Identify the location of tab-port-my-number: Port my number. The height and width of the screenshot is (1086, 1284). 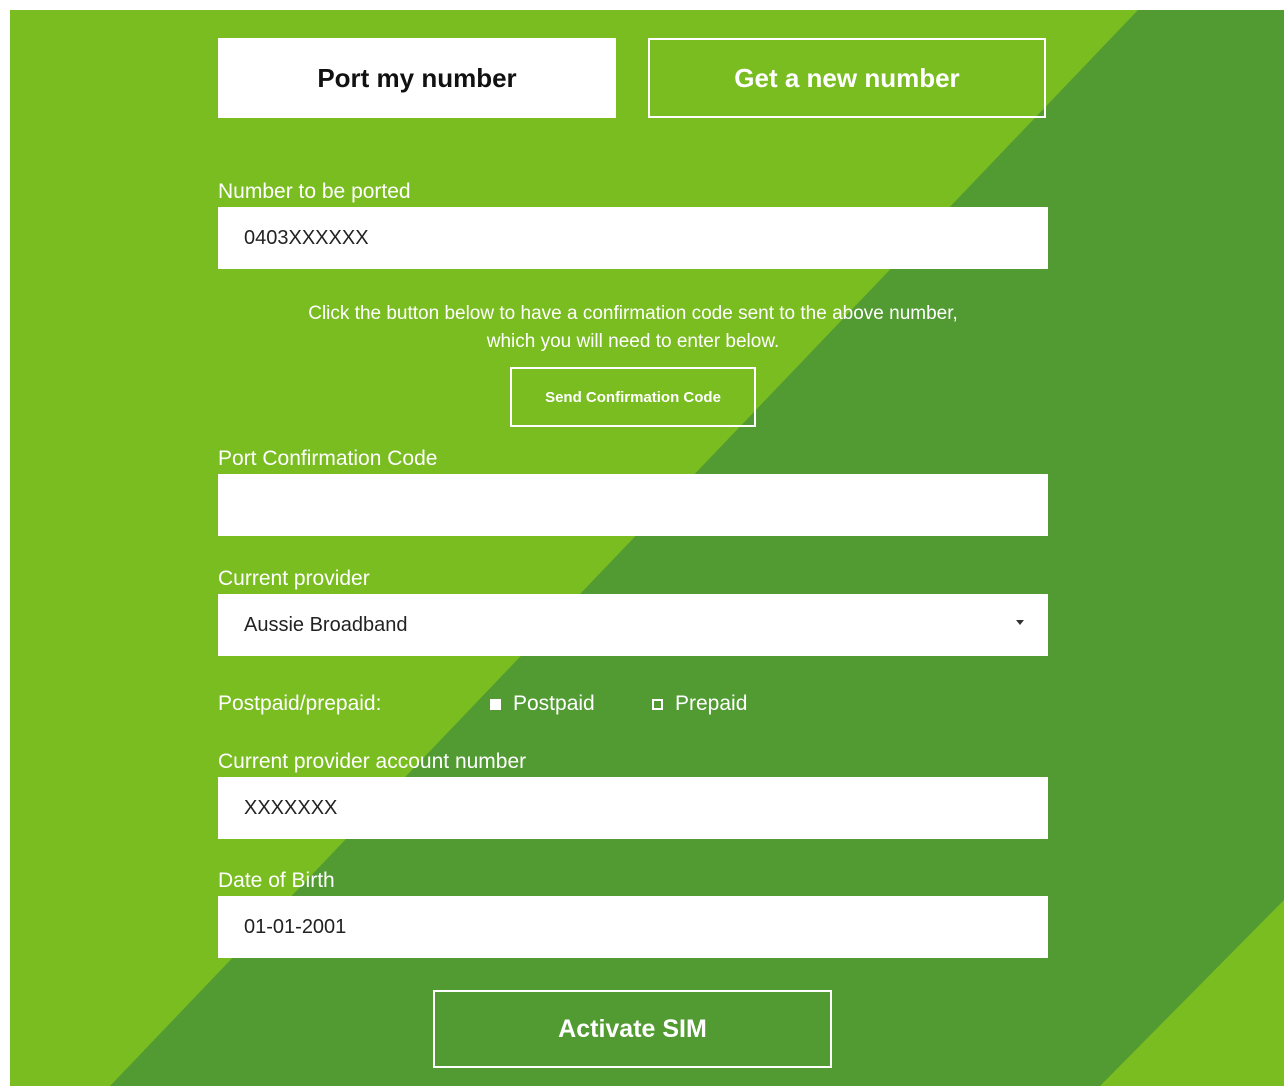
(417, 78).